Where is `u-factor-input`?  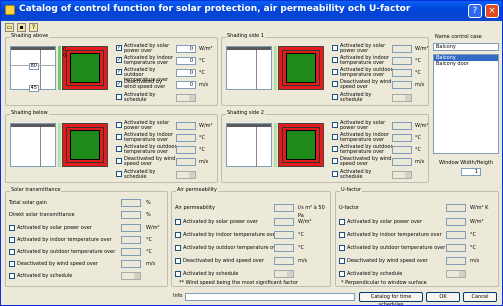 u-factor-input is located at coordinates (456, 208).